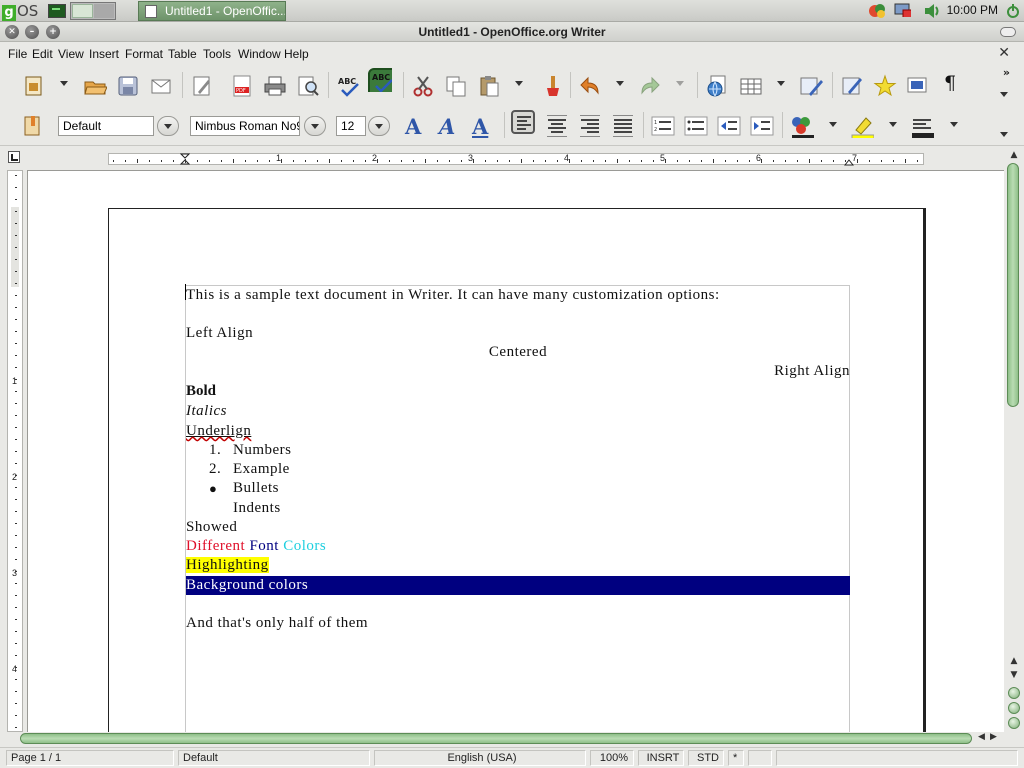  What do you see at coordinates (379, 126) in the screenshot?
I see `font-size-dropdown` at bounding box center [379, 126].